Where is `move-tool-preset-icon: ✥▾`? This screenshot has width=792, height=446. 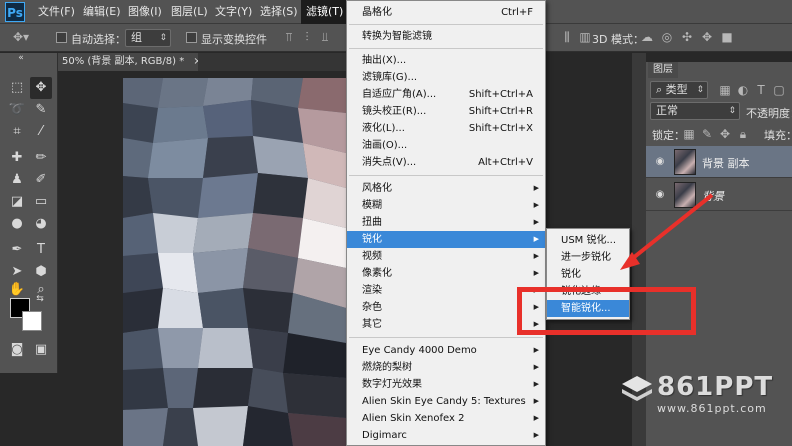
move-tool-preset-icon: ✥▾ is located at coordinates (21, 37).